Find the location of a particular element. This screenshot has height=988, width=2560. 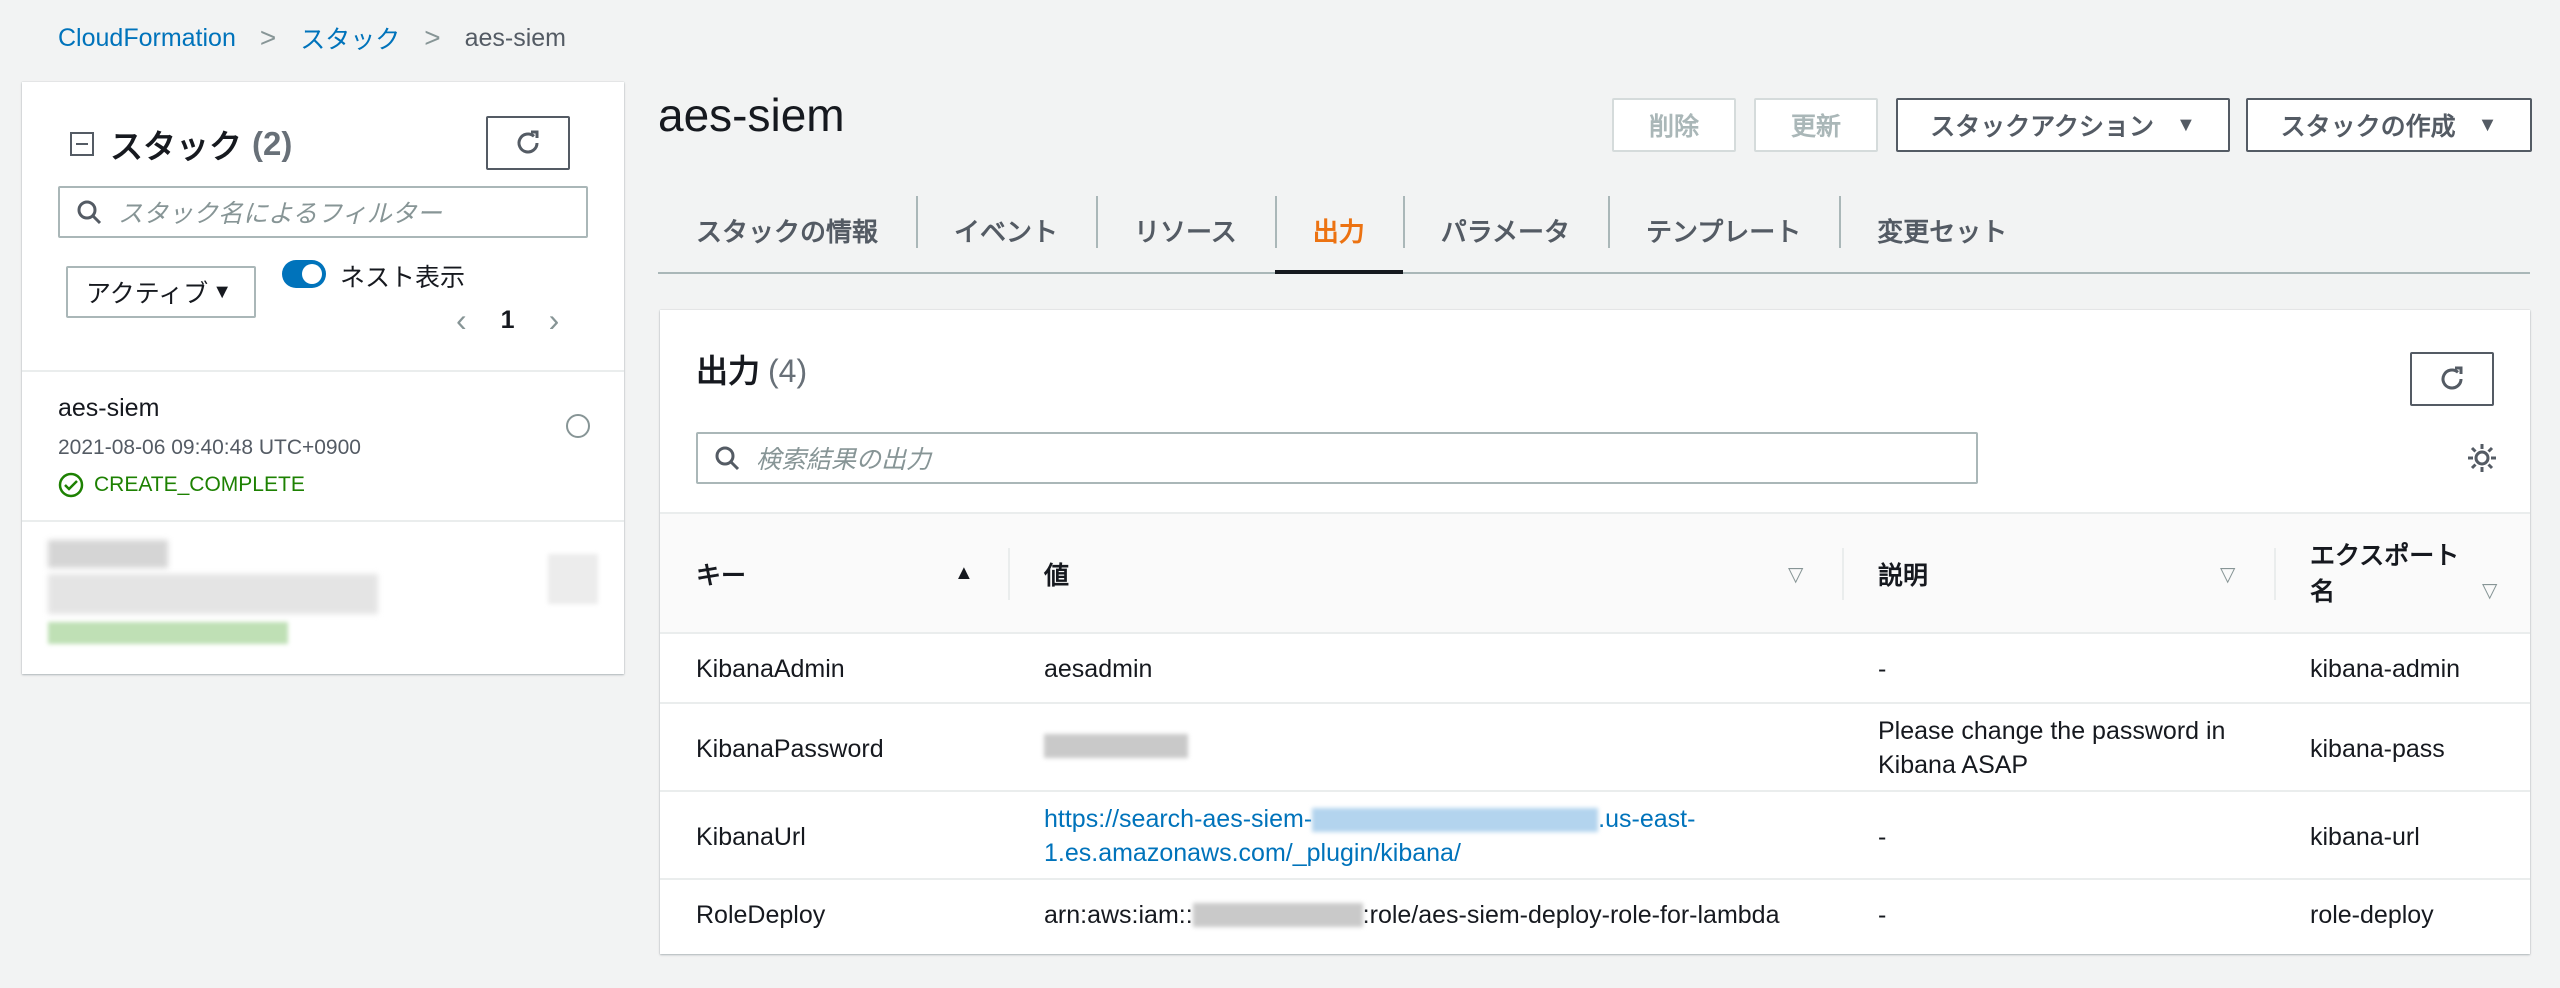

description-line: Please change the password in is located at coordinates (2052, 731).